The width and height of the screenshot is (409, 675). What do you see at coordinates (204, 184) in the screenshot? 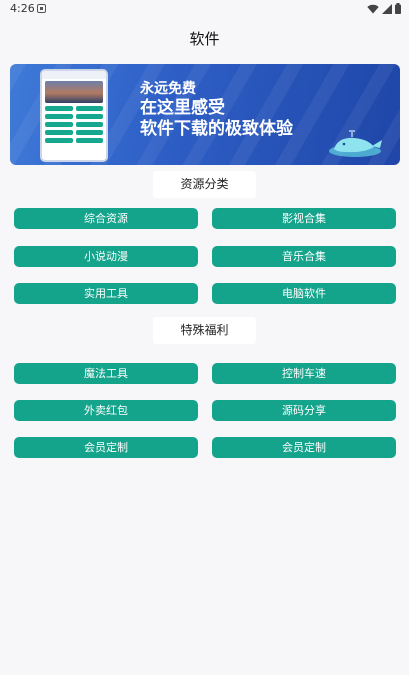
I see `section-header-resources: 资源分类` at bounding box center [204, 184].